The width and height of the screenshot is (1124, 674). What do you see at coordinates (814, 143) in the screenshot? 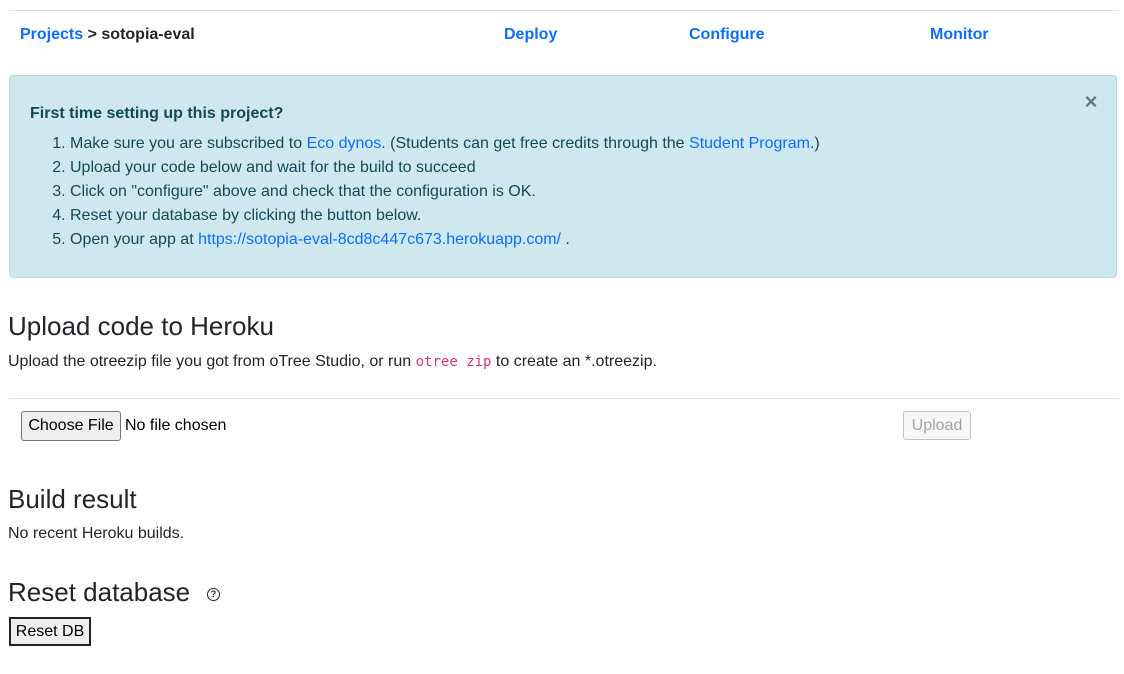
I see `step1-text-post: .)` at bounding box center [814, 143].